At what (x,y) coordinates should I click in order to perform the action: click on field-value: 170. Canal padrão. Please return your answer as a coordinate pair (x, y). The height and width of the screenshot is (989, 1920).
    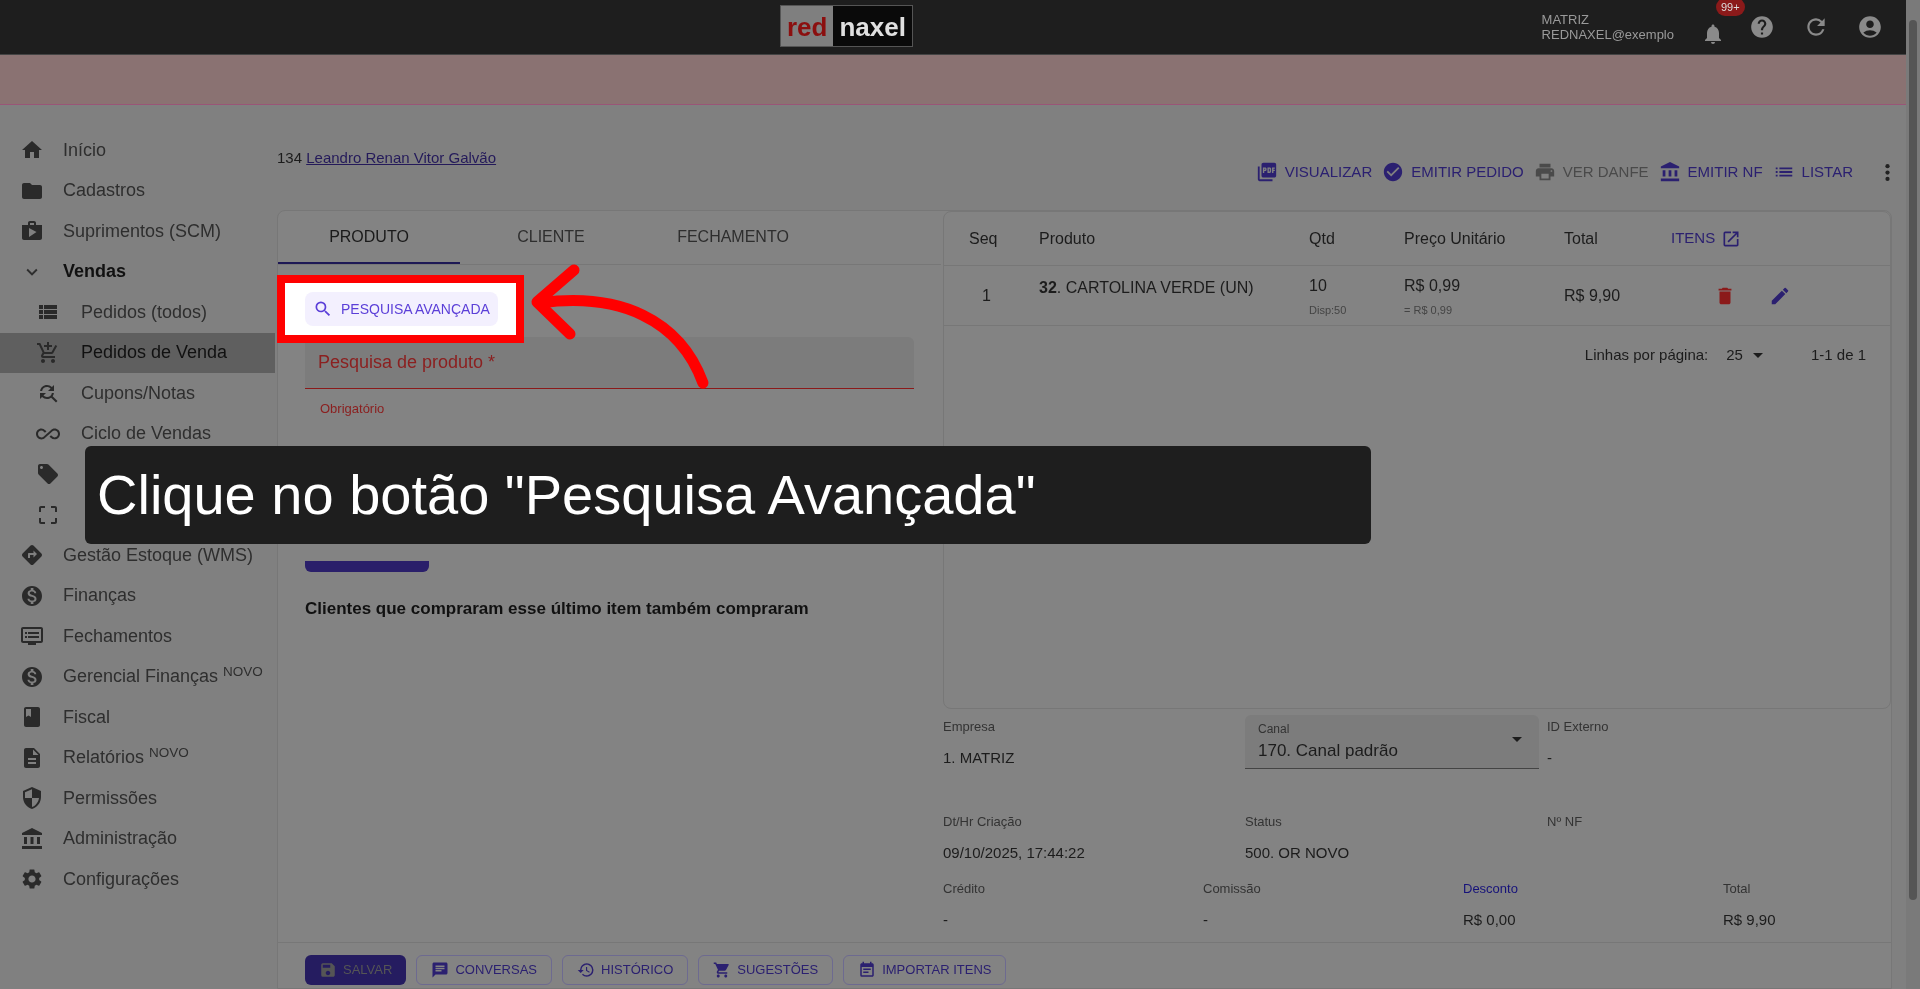
    Looking at the image, I should click on (1328, 750).